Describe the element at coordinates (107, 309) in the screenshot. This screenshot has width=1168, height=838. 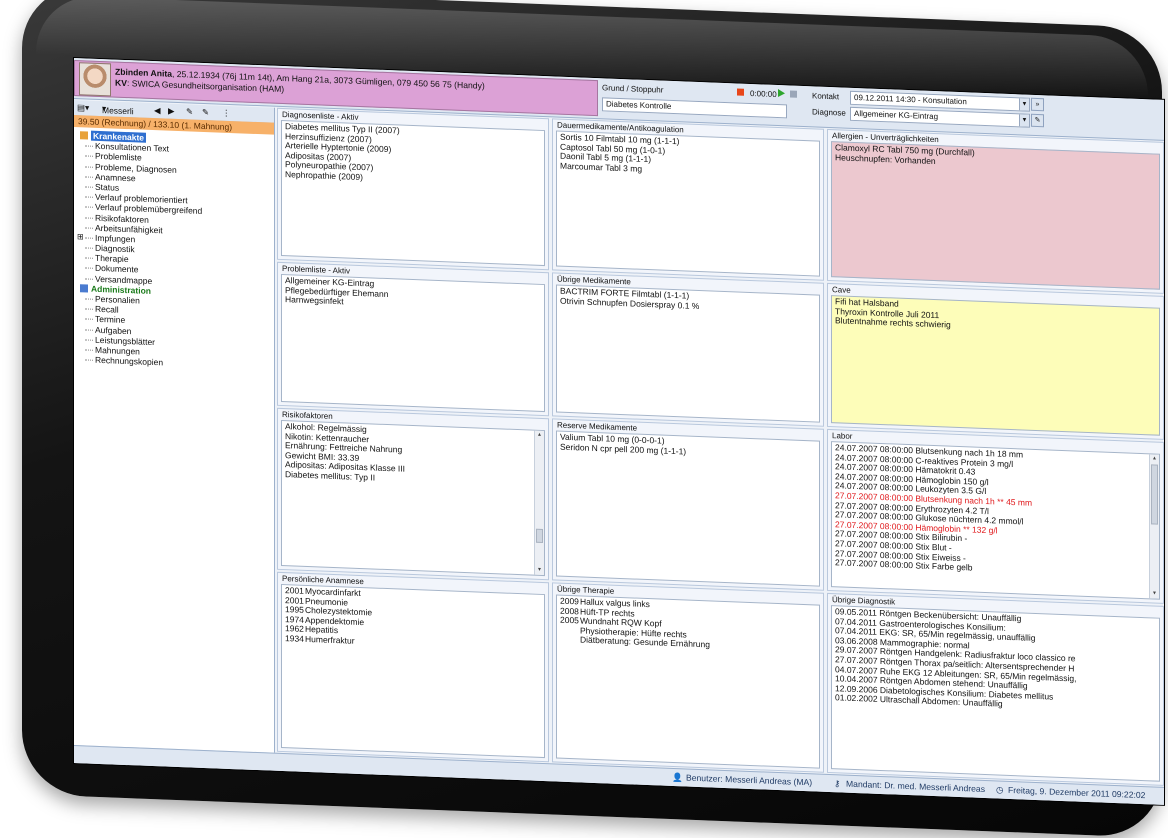
I see `sidebar-item-label: Recall` at that location.